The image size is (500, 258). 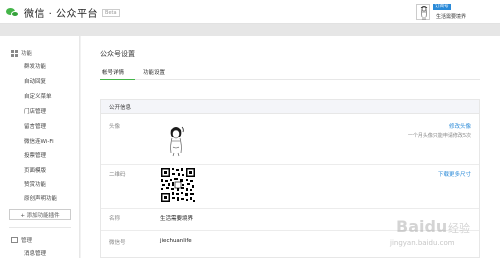 I want to click on svg-text: Baidu, so click(x=421, y=226).